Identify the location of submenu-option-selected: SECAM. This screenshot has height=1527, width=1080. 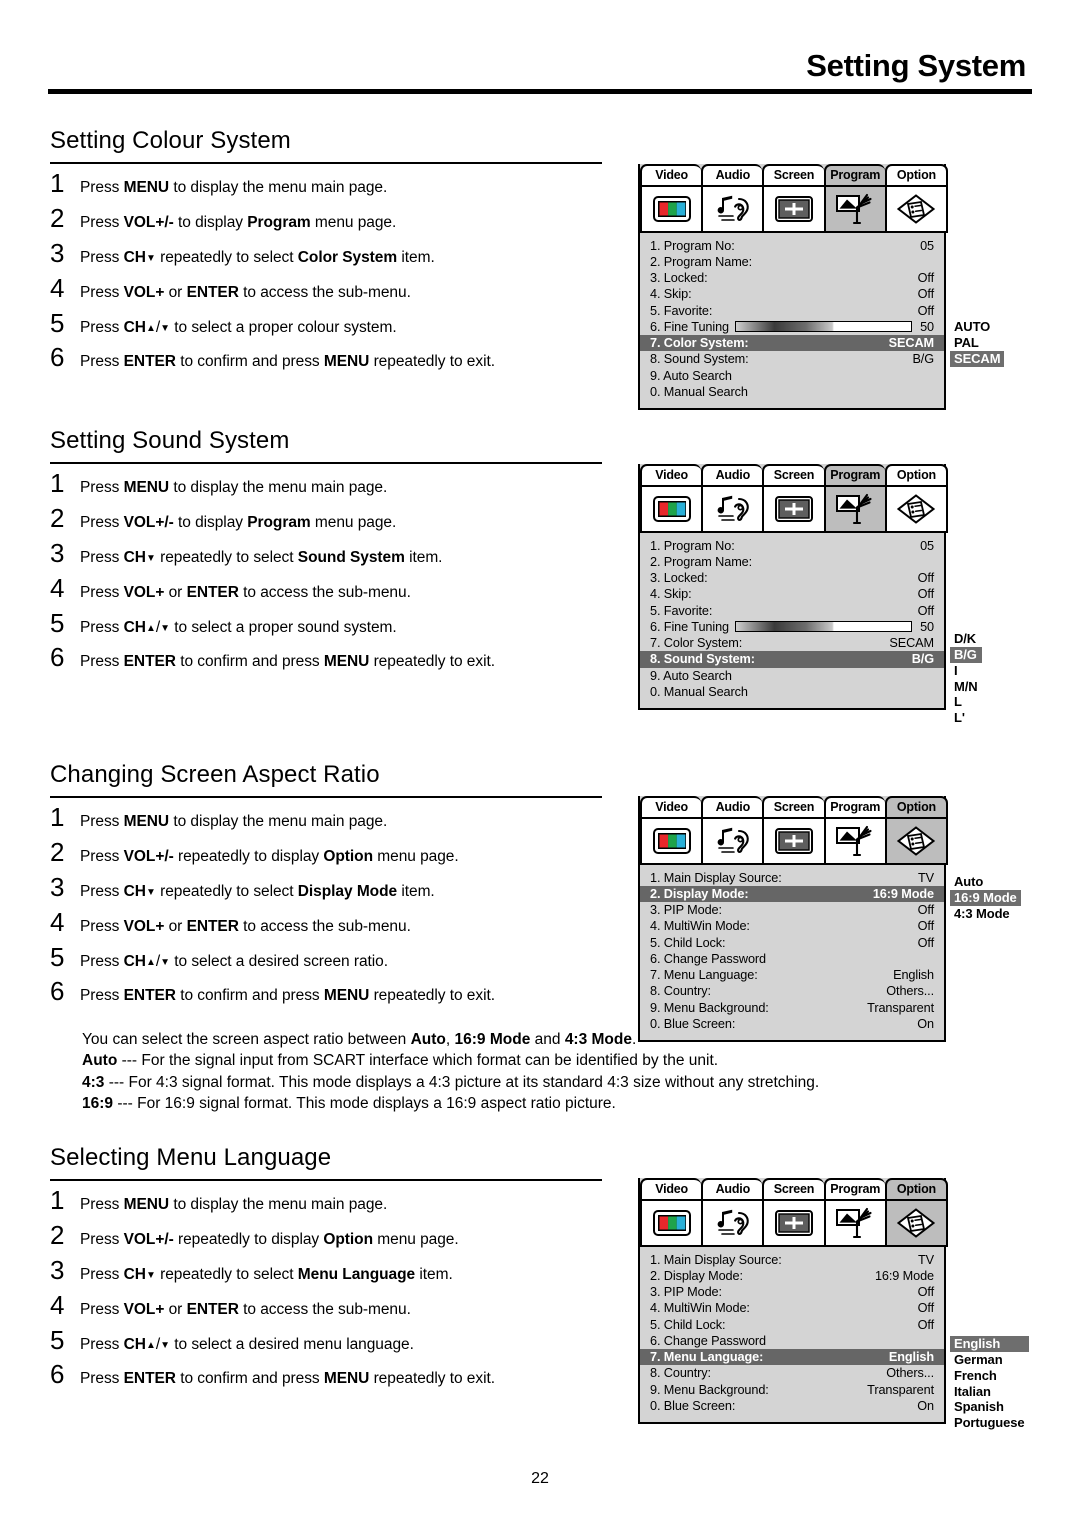
(977, 358).